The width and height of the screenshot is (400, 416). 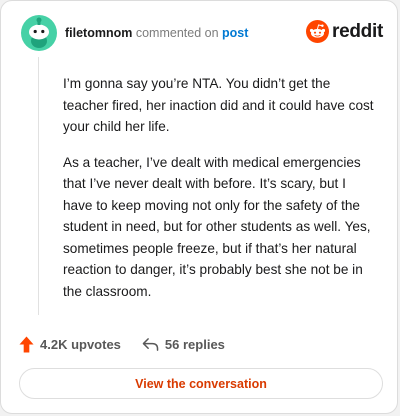 What do you see at coordinates (80, 344) in the screenshot?
I see `upvote-count: 4.2K upvotes` at bounding box center [80, 344].